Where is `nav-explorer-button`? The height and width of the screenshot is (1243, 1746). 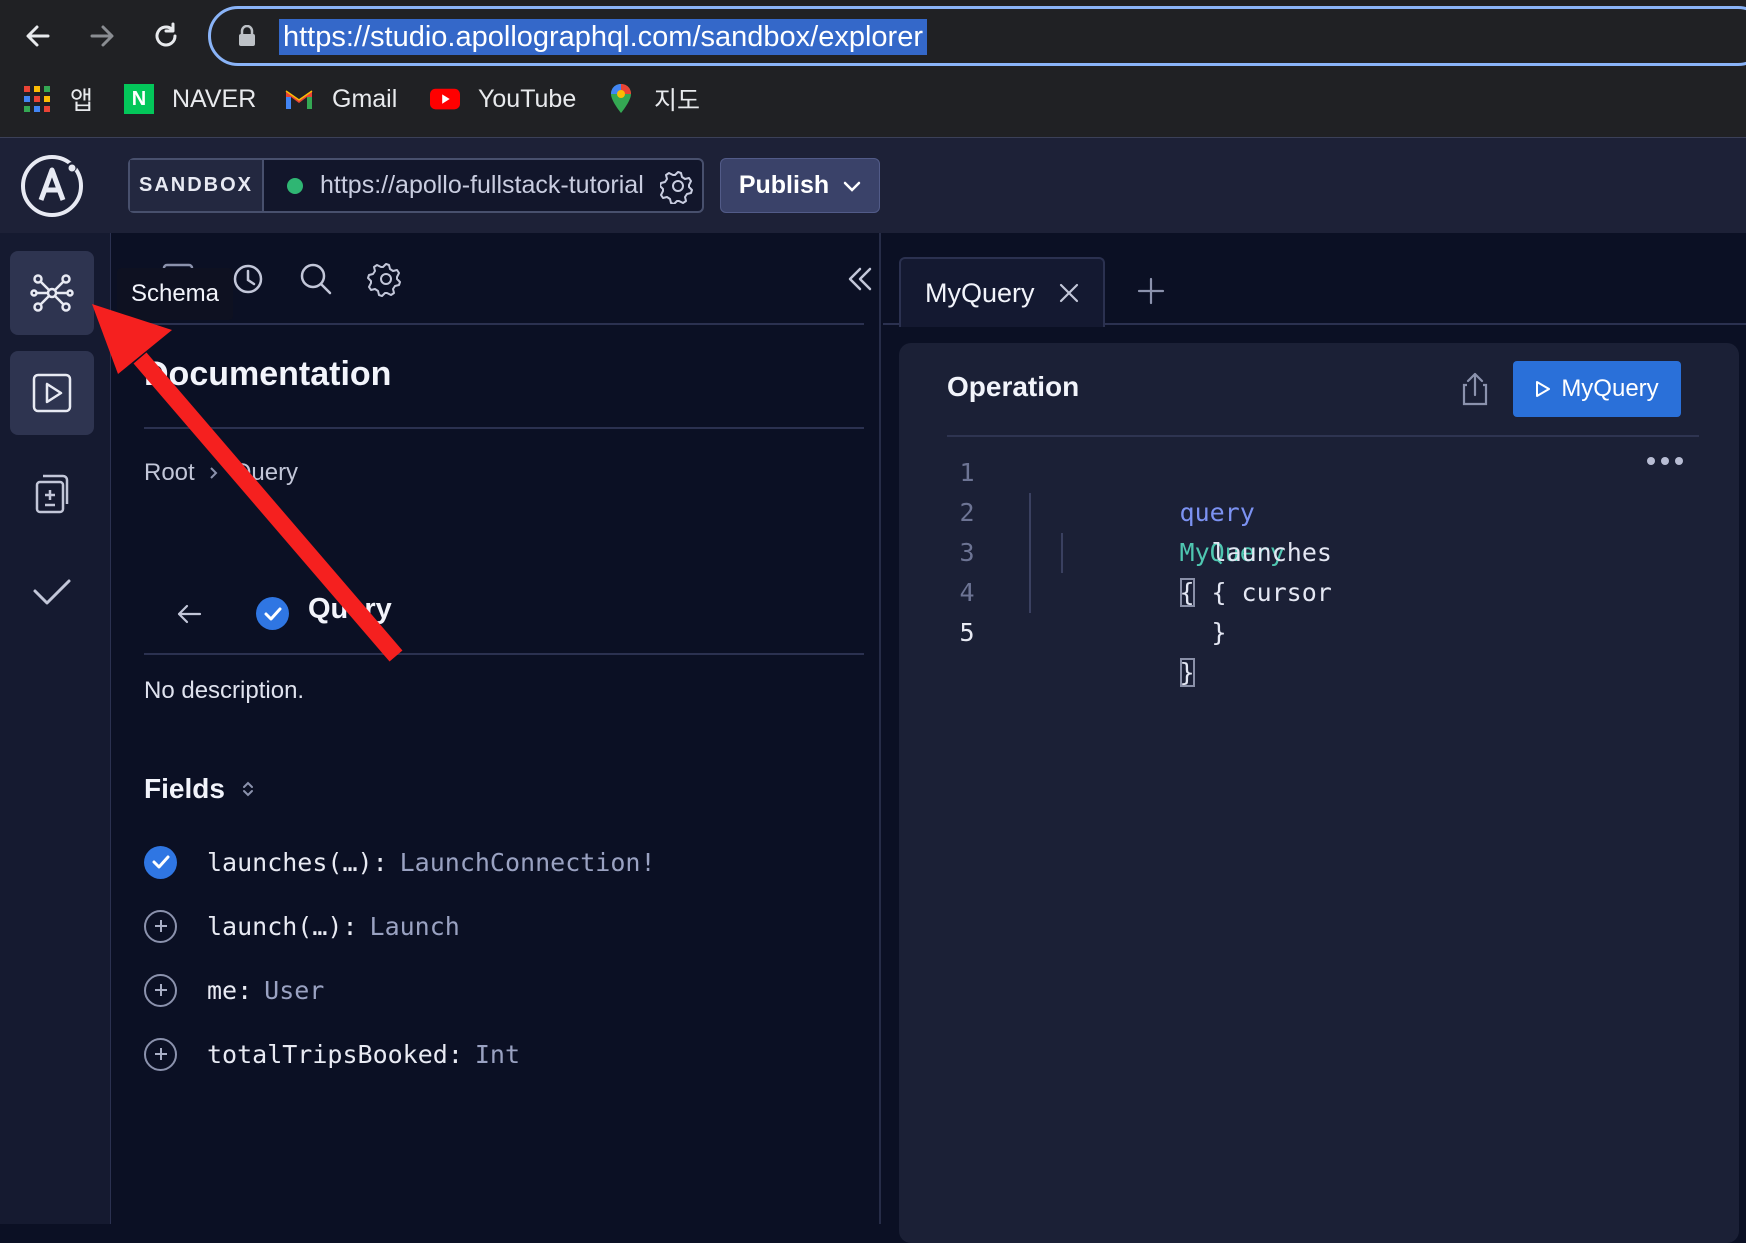 nav-explorer-button is located at coordinates (52, 393).